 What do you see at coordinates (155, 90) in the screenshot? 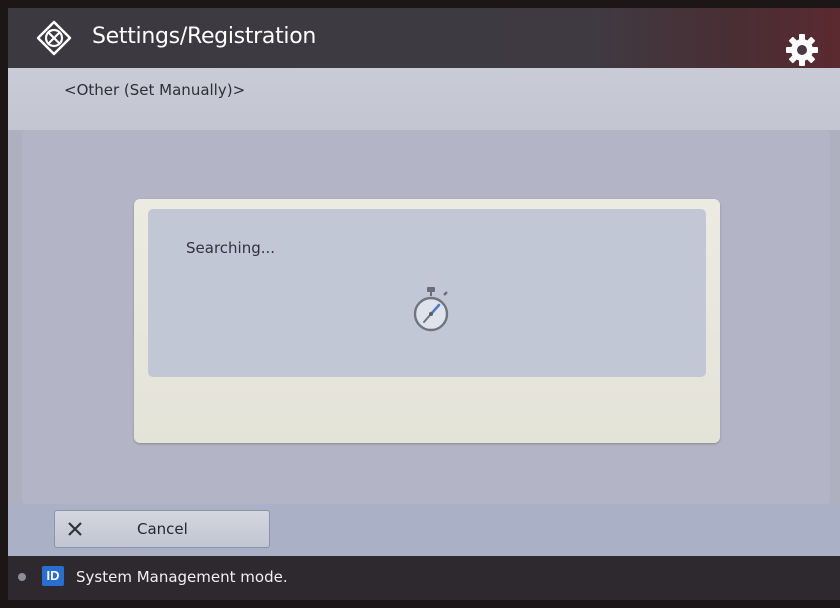
I see `breadcrumb: <Other (Set Manually)>` at bounding box center [155, 90].